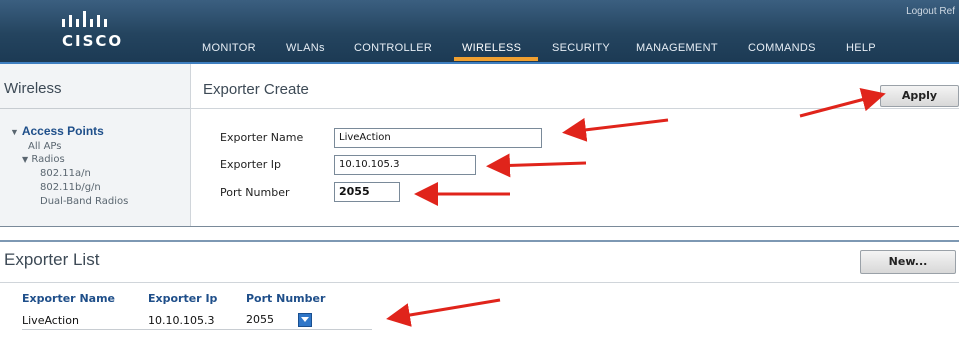  Describe the element at coordinates (861, 48) in the screenshot. I see `nav-help: HELP` at that location.